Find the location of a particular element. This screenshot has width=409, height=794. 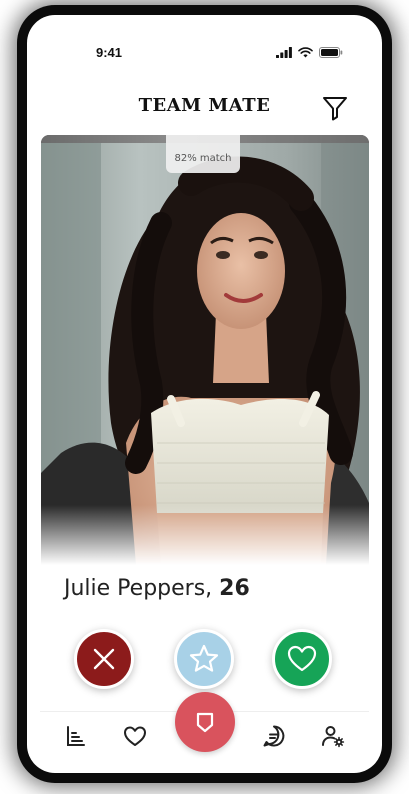

action-buttons is located at coordinates (204, 661).